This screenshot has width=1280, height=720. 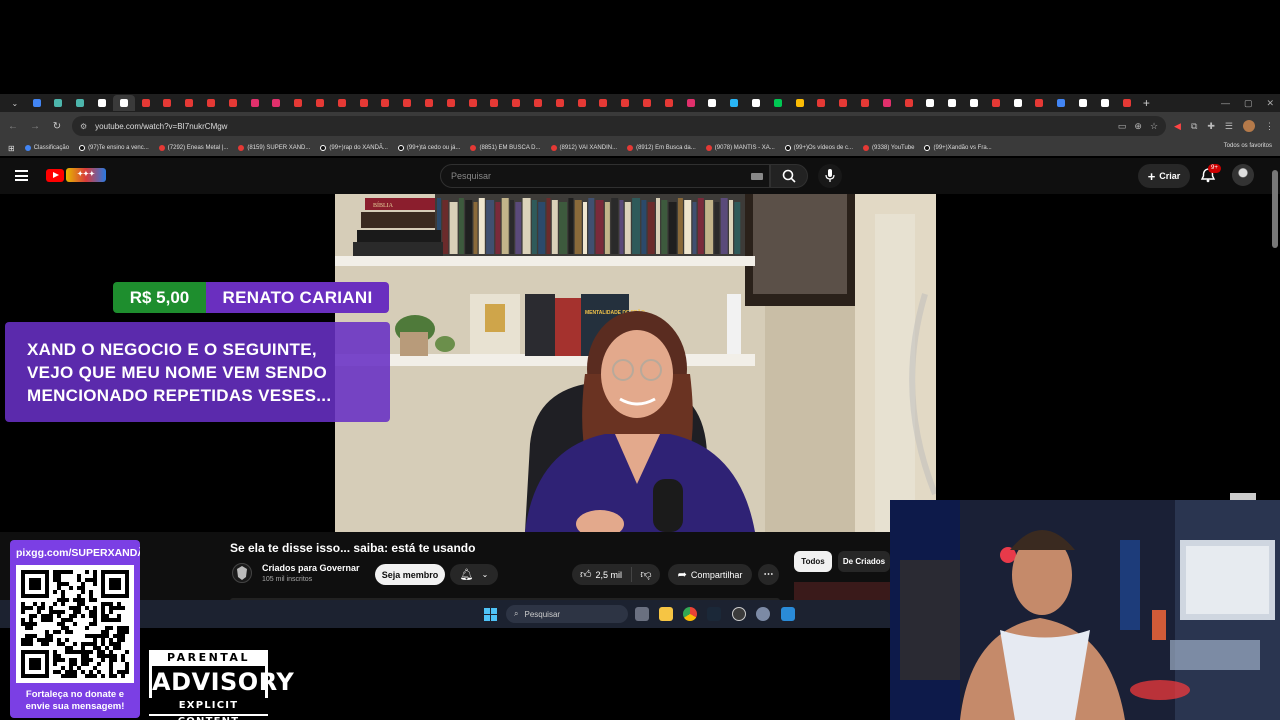 I want to click on forward-arrow-icon: →, so click(x=35, y=126).